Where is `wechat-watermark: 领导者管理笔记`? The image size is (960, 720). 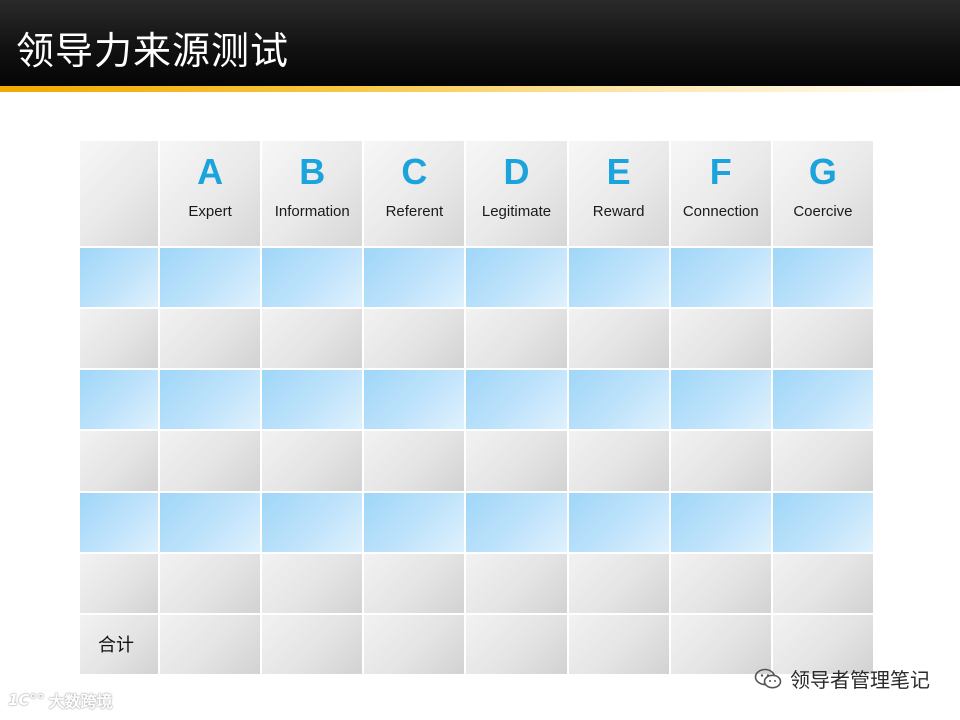
wechat-watermark: 领导者管理笔记 is located at coordinates (842, 678).